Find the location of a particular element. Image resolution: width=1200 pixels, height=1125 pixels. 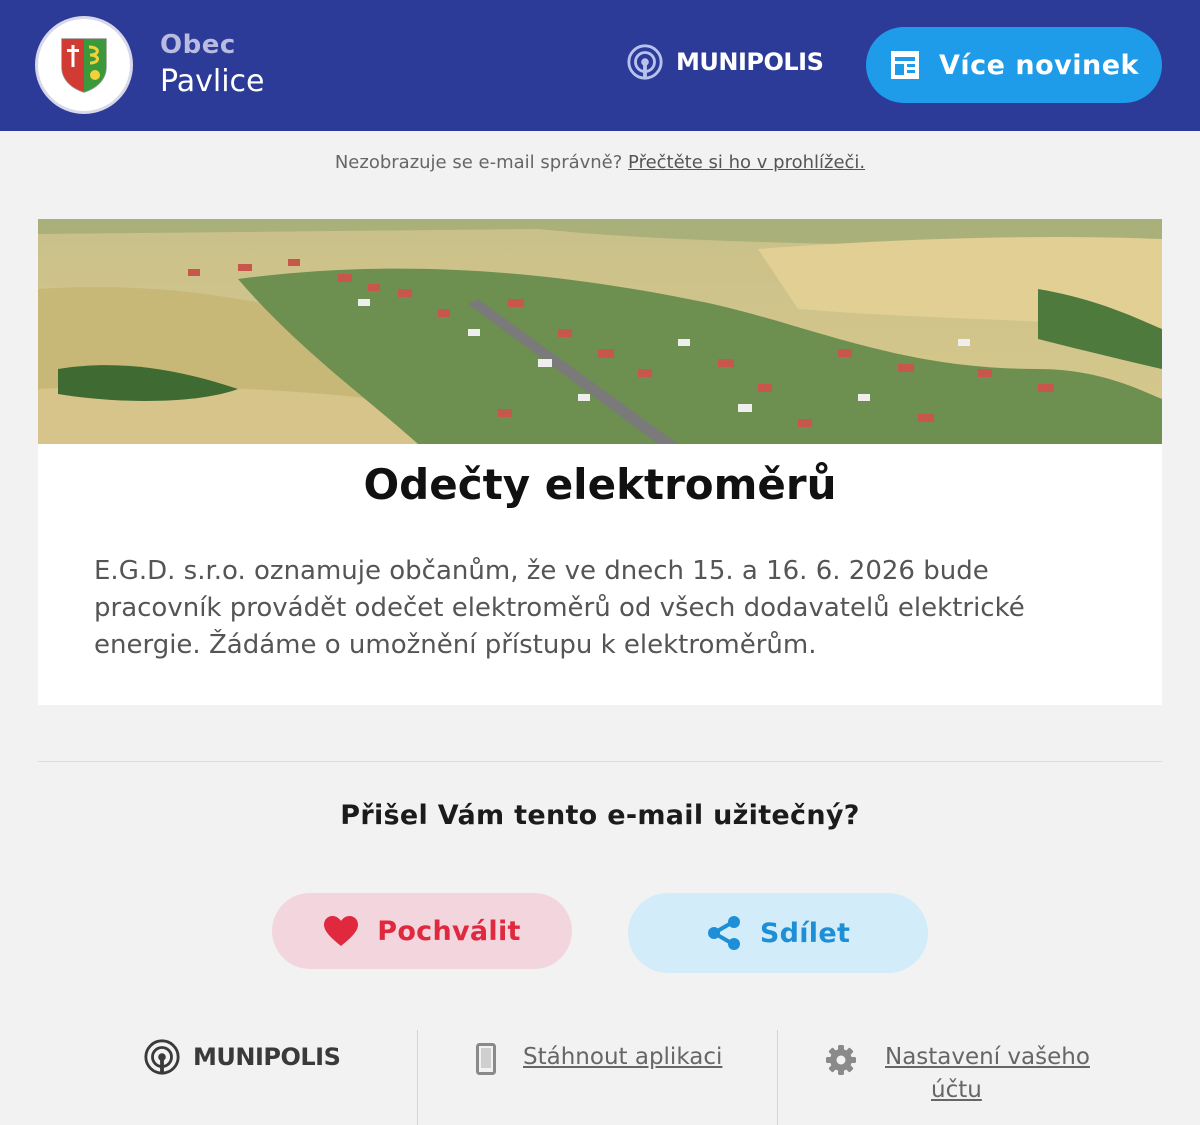

brand-type: Obec is located at coordinates (198, 45).